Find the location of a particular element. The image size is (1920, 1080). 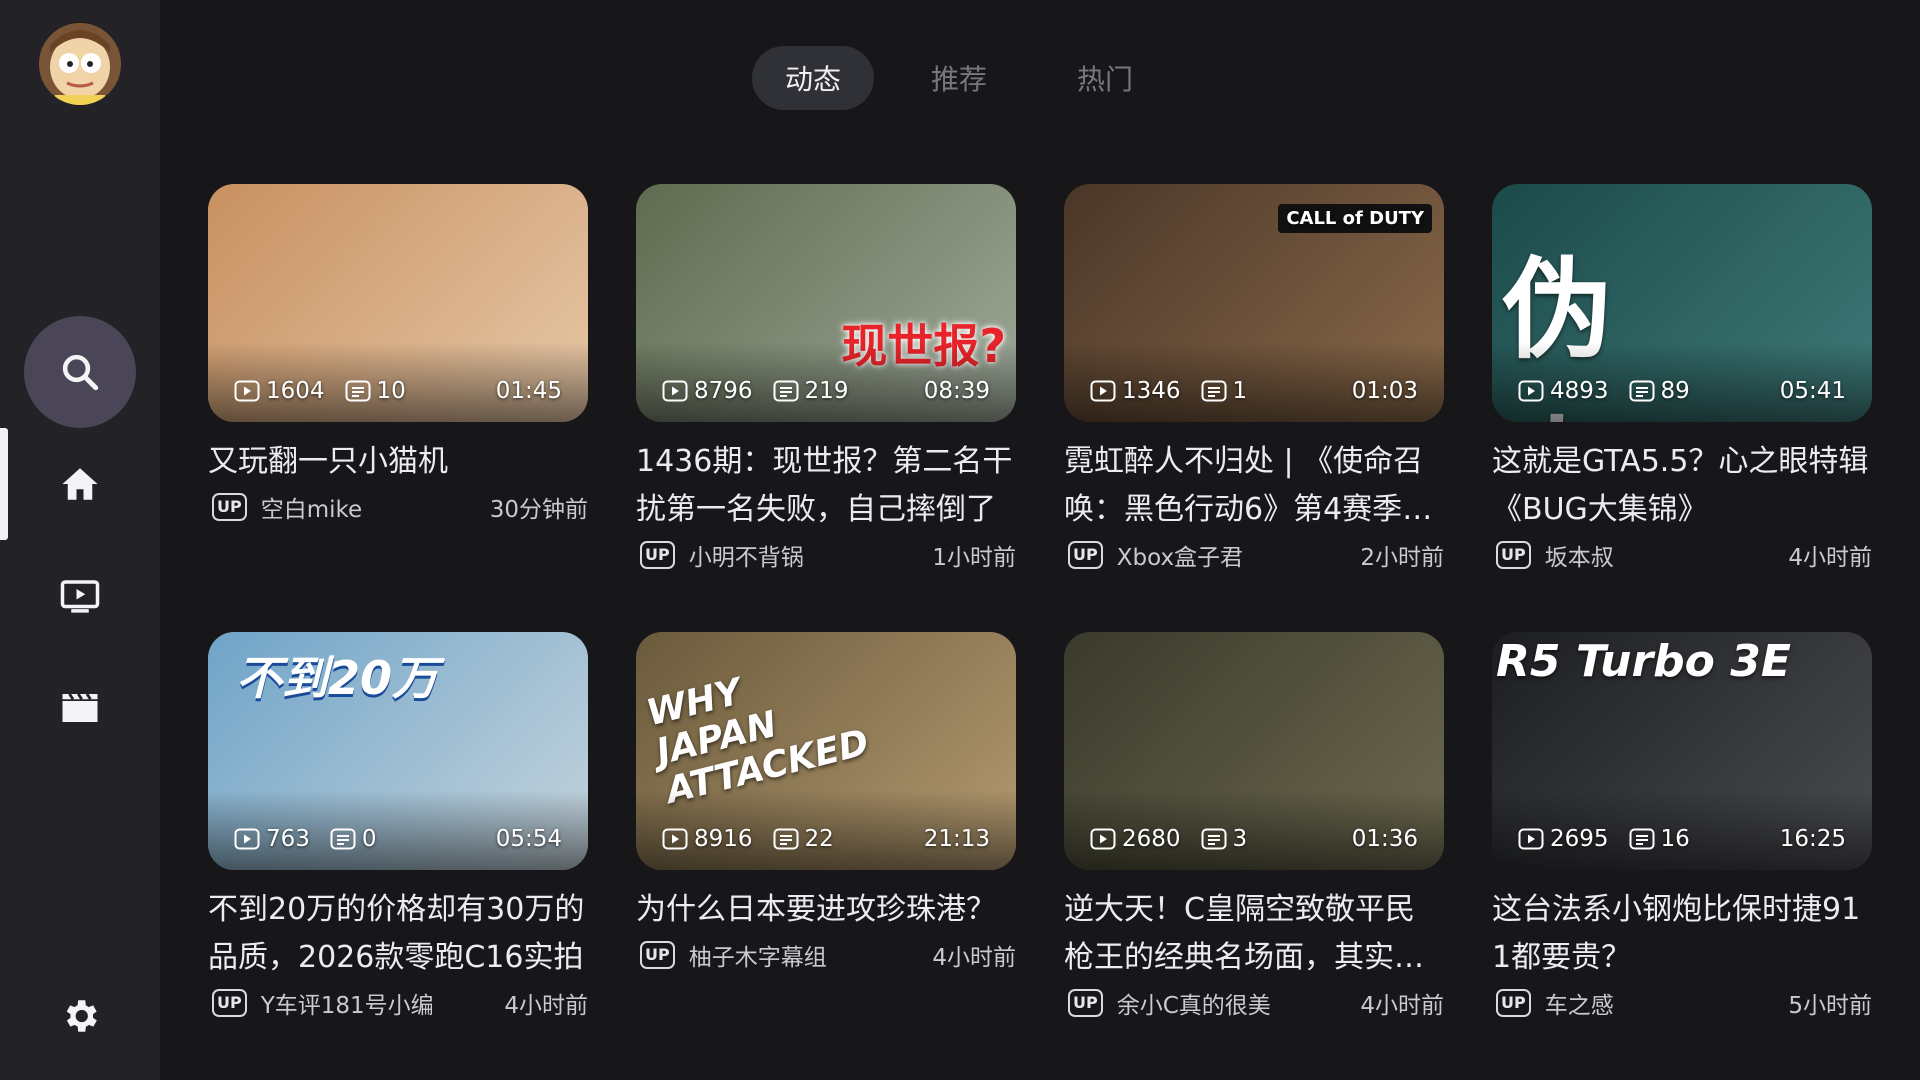

video-title: 霓虹醉人不归处 | 《使命召唤：黑色行动6》第4赛季第二弹地图宣传片 is located at coordinates (1254, 486).